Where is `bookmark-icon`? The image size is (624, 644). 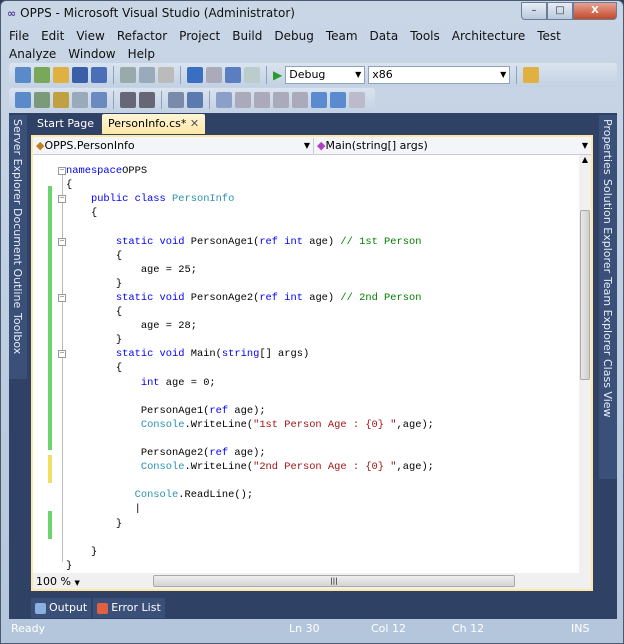 bookmark-icon is located at coordinates (224, 100).